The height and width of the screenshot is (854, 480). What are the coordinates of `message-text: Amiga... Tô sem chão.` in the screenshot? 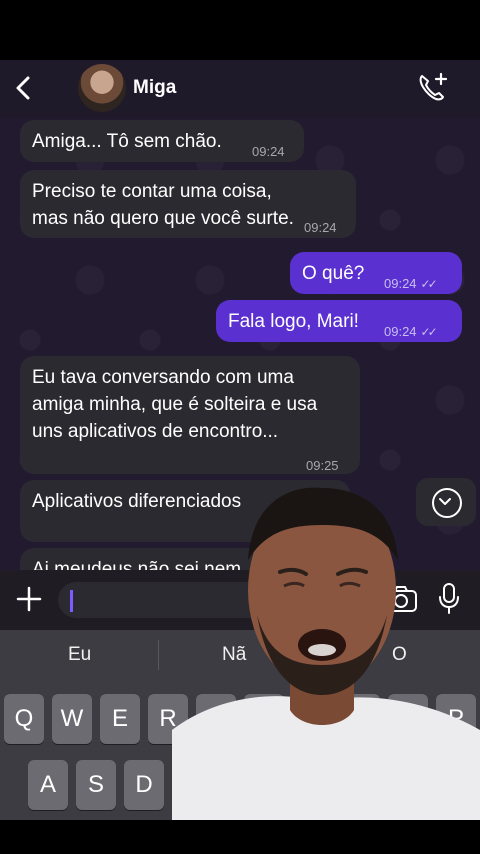 It's located at (127, 141).